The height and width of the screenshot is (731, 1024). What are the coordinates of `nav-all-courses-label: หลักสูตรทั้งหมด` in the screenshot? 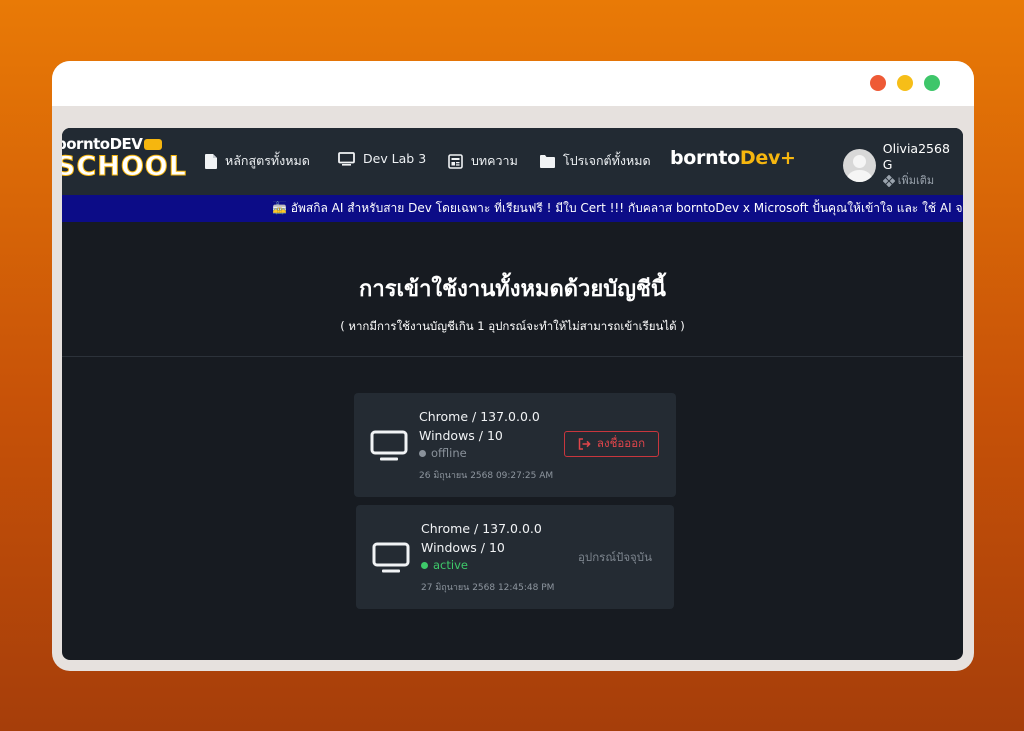 It's located at (267, 160).